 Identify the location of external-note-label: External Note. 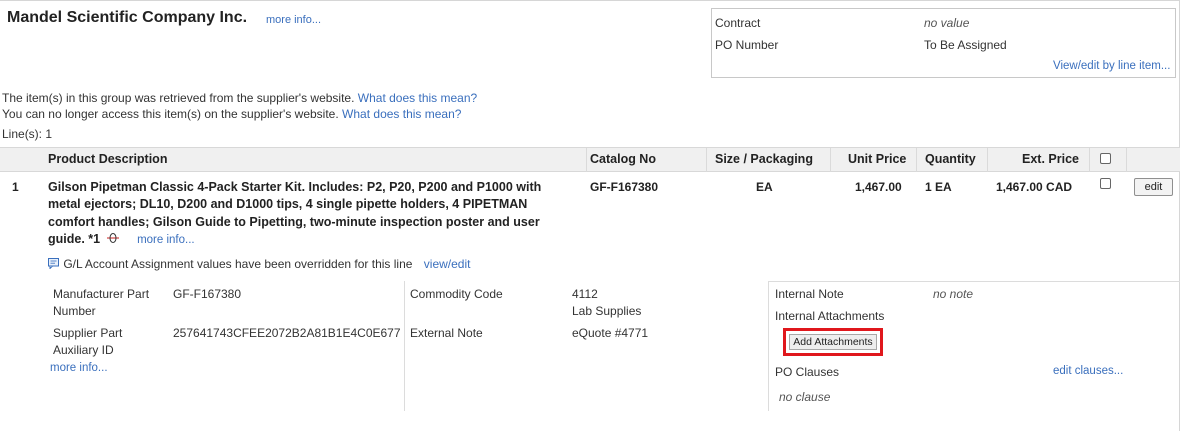
(446, 333).